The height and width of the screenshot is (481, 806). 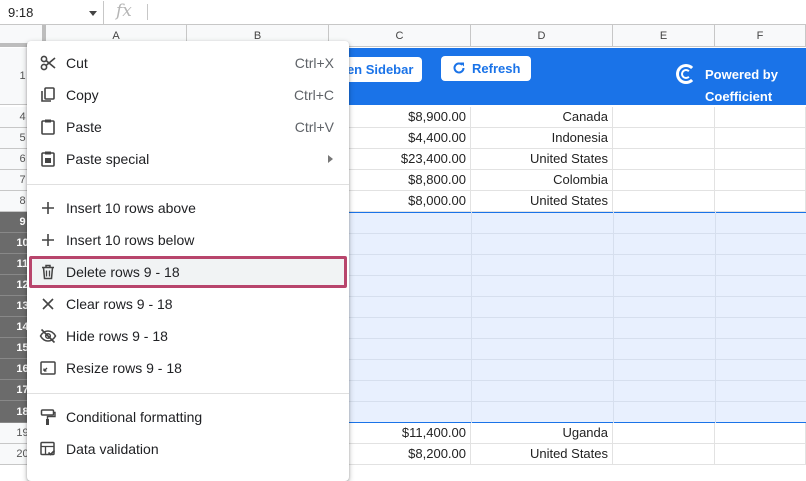 I want to click on menu-label: Conditional formatting, so click(x=134, y=417).